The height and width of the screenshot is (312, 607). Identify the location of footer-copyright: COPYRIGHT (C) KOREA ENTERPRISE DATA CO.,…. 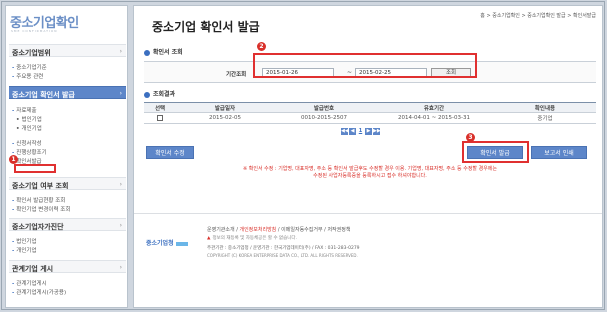
(282, 255).